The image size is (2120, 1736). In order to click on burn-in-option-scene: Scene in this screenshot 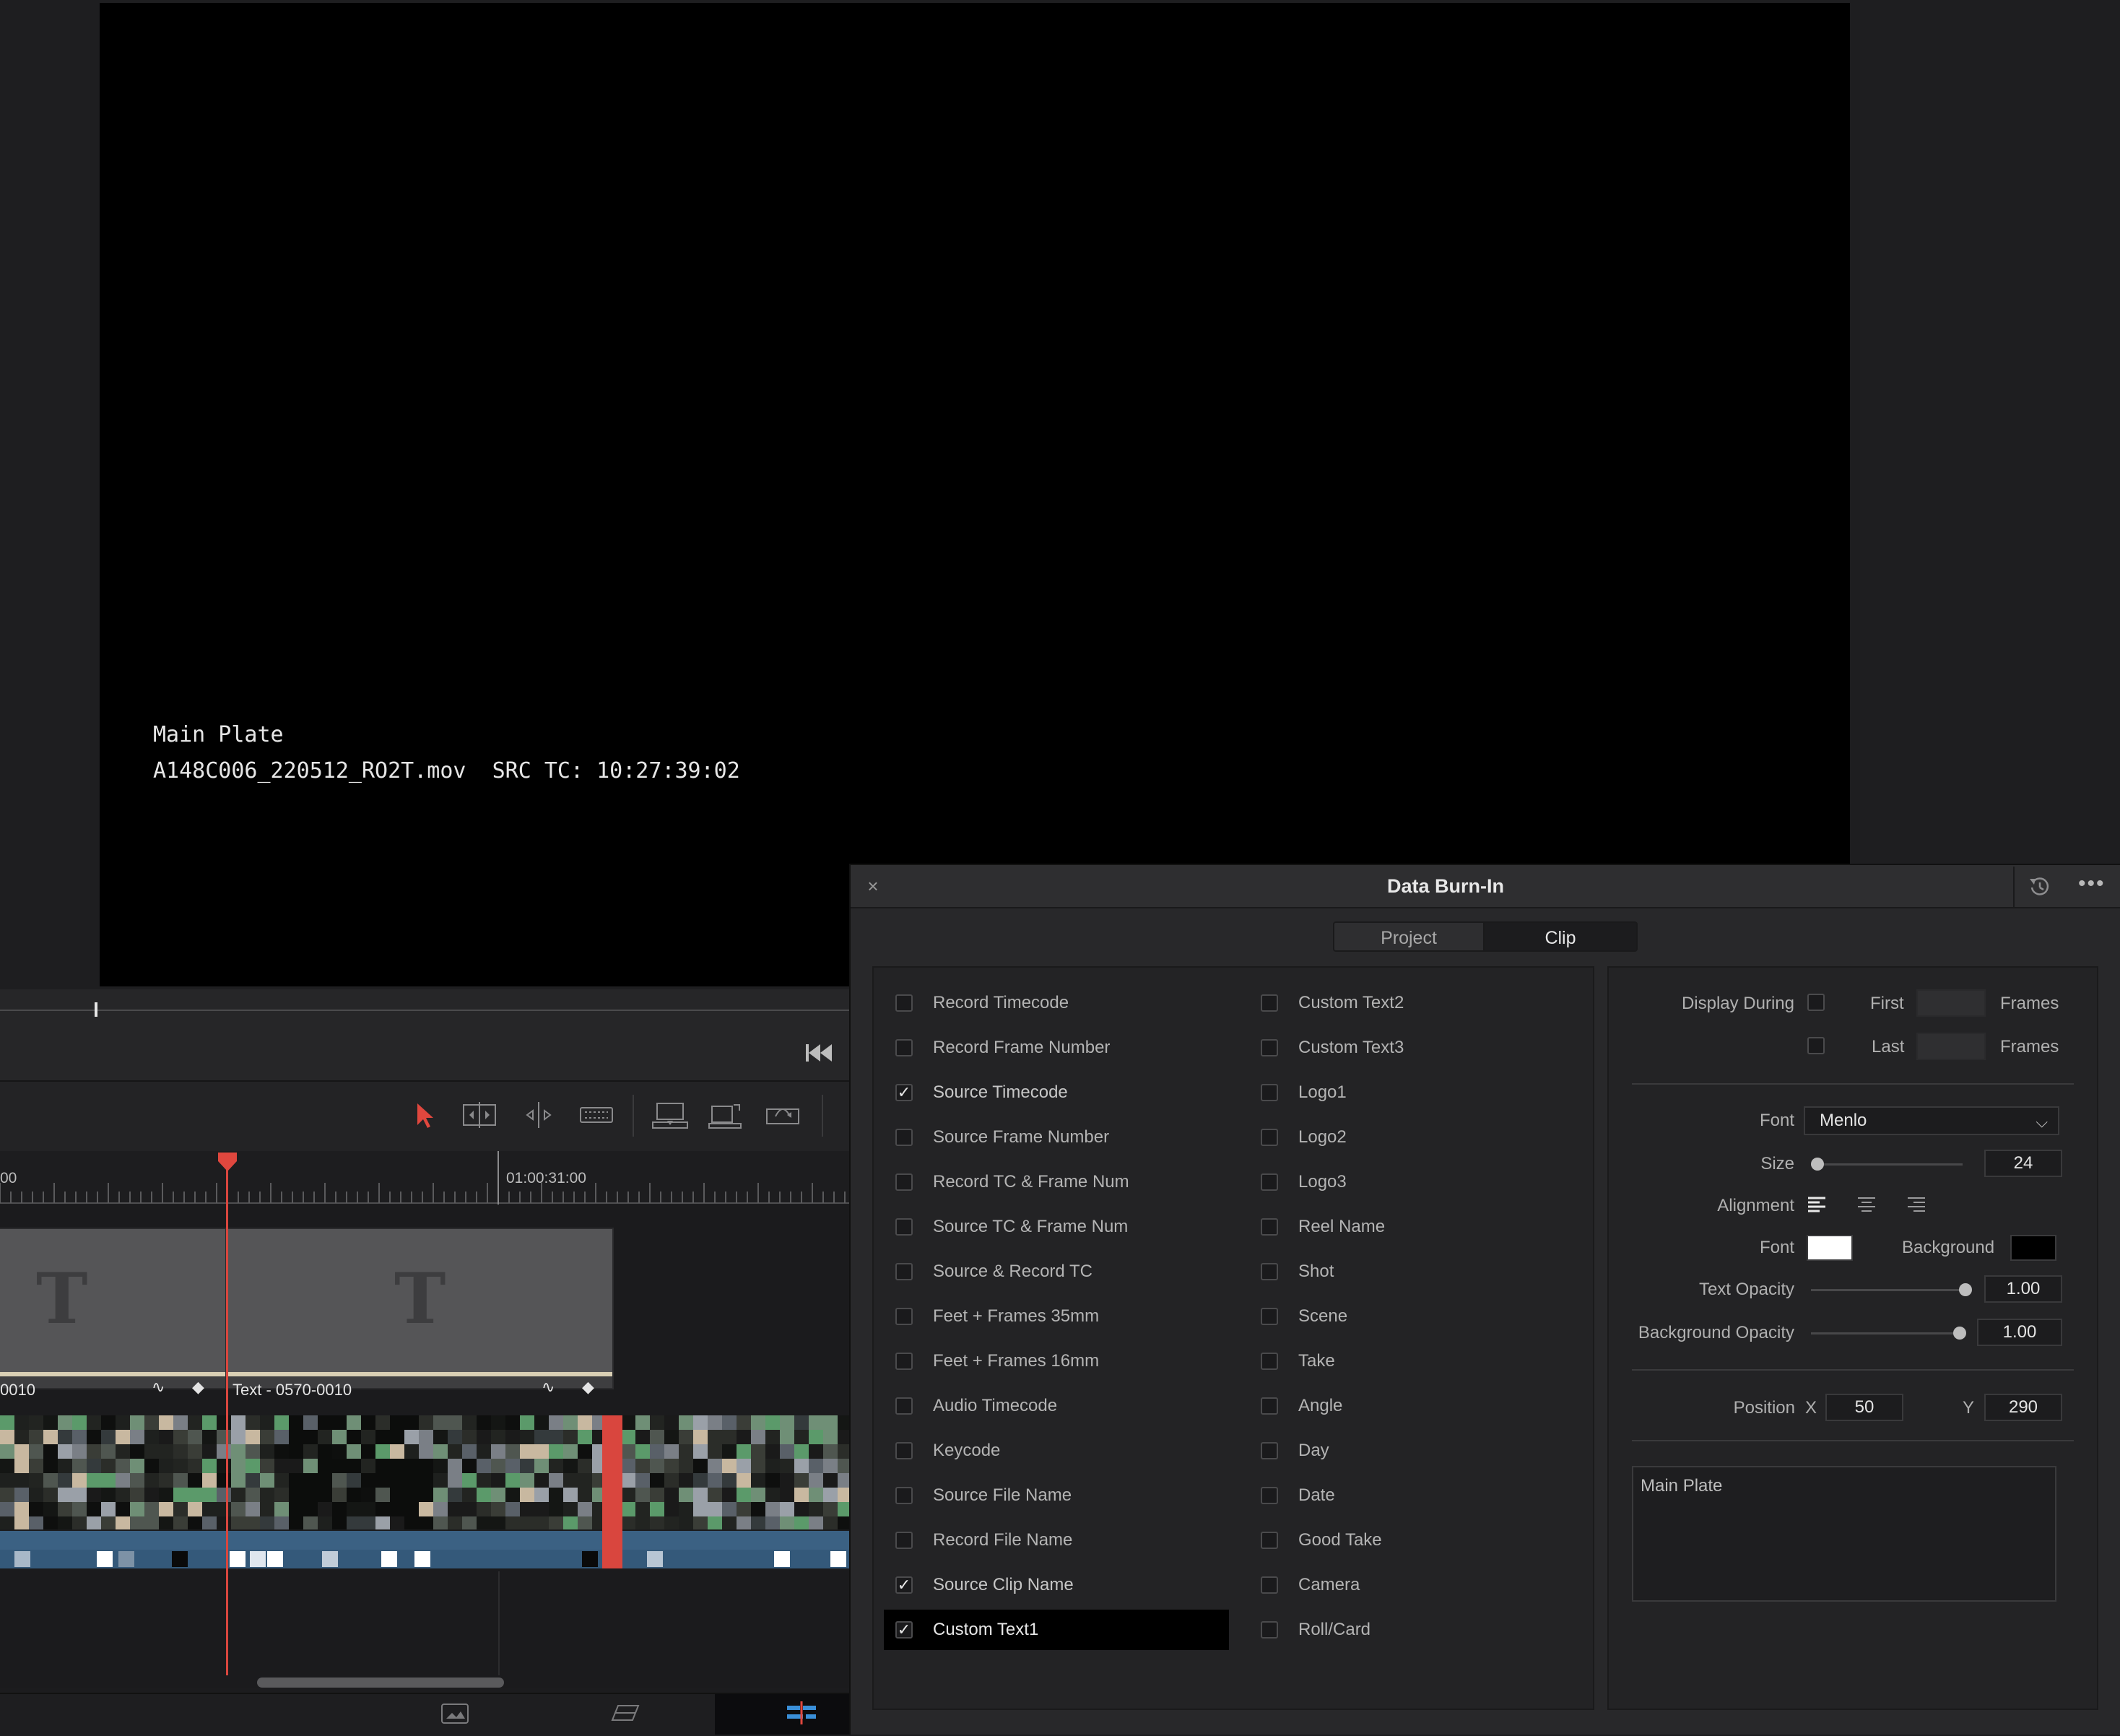, I will do `click(1408, 1316)`.